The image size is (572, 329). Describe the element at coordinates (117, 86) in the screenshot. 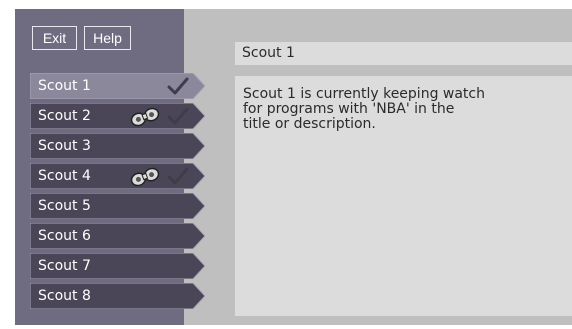

I see `scout-tab: Scout 1` at that location.